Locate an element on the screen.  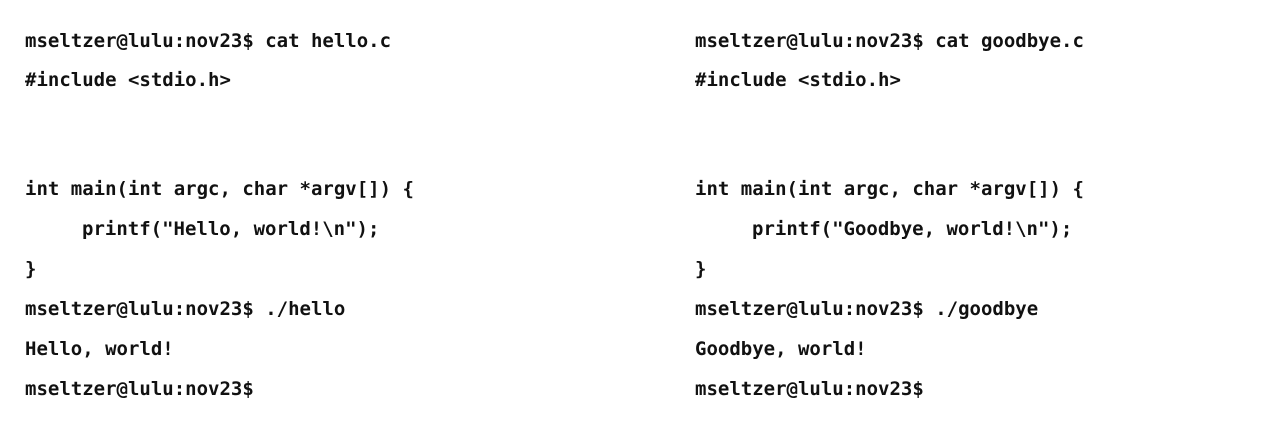
printf-line: printf("Hello, world!\n"); is located at coordinates (231, 229).